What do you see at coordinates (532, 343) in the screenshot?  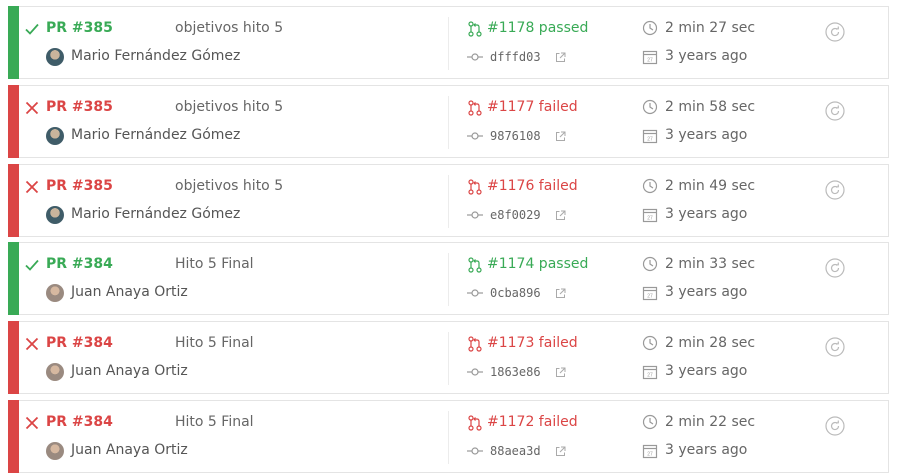 I see `build-number-link: #1173 failed` at bounding box center [532, 343].